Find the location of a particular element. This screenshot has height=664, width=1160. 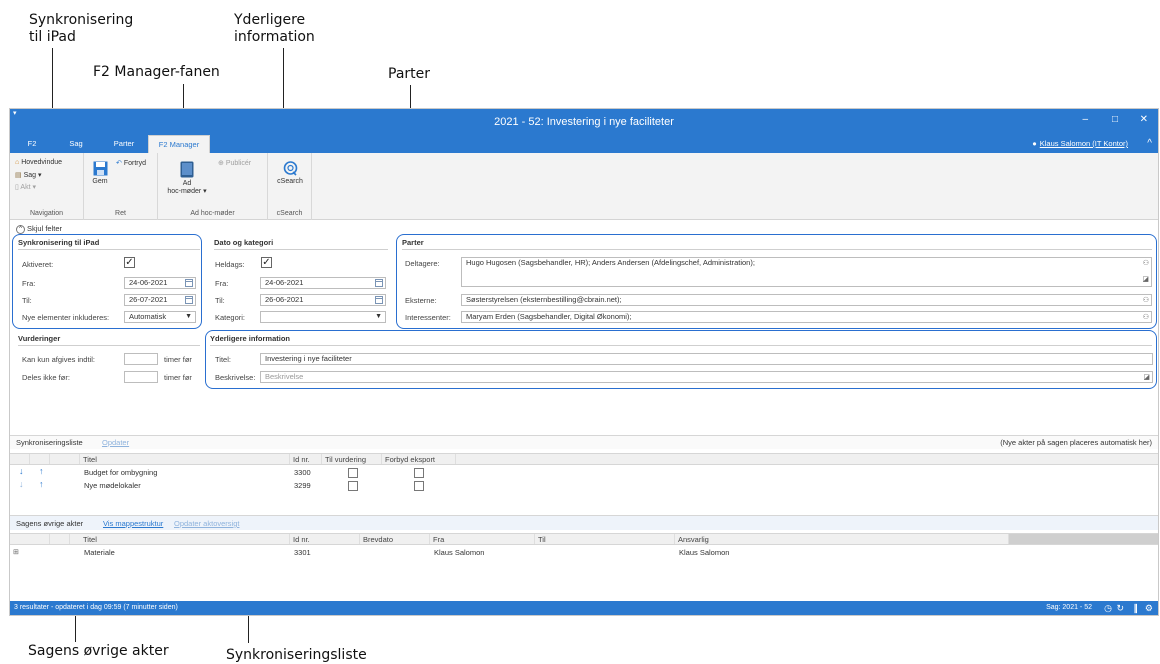

hide-fields-toggle: ^ Skjul felter is located at coordinates (39, 229).